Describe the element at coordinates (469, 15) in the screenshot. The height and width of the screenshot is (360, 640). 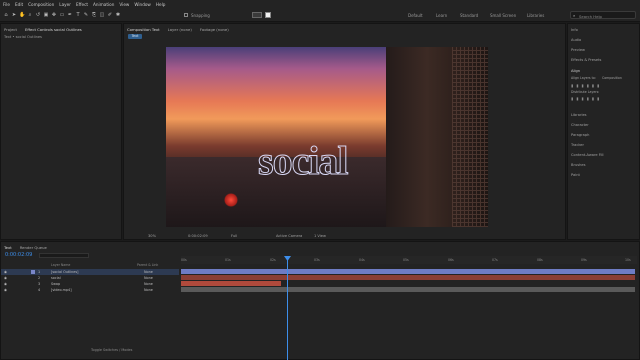
I see `workspace-standard: Standard` at that location.